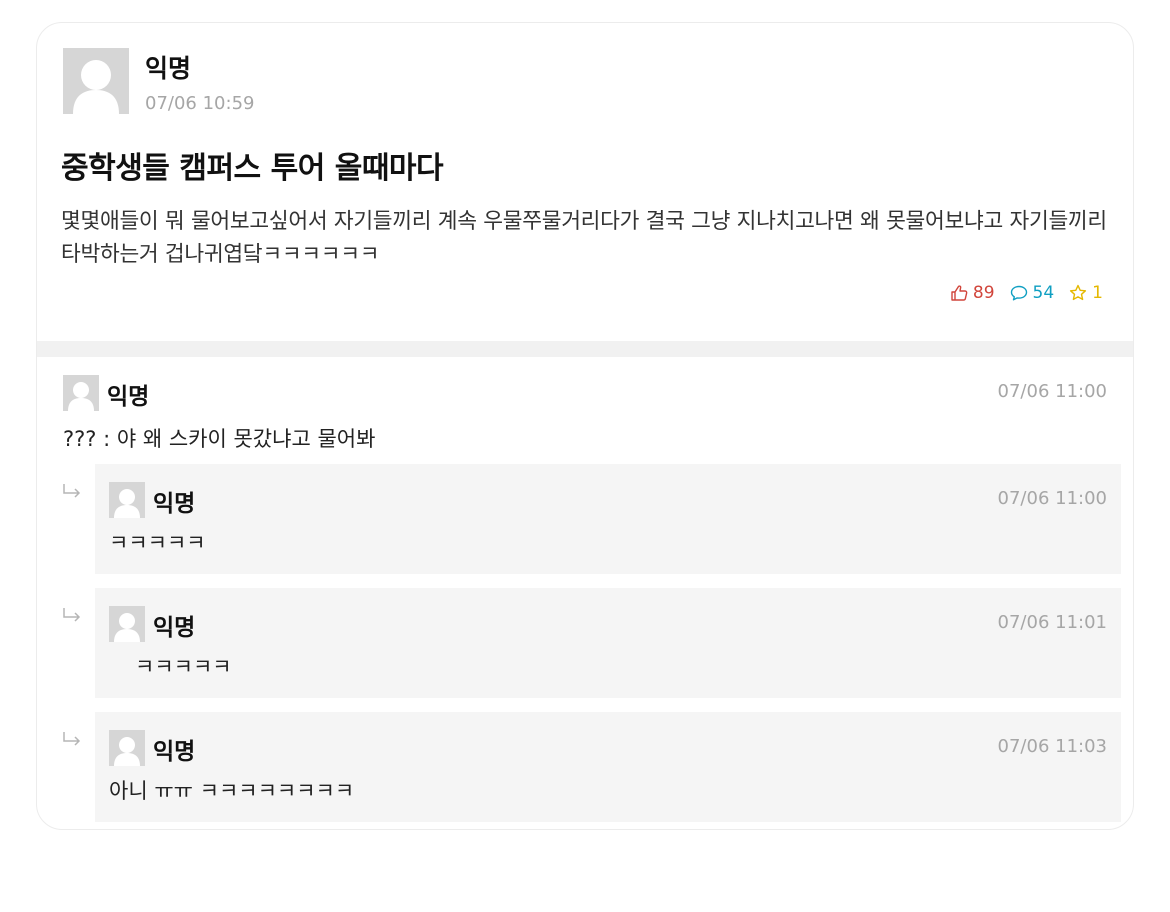 The height and width of the screenshot is (912, 1170). What do you see at coordinates (585, 349) in the screenshot?
I see `section-divider` at bounding box center [585, 349].